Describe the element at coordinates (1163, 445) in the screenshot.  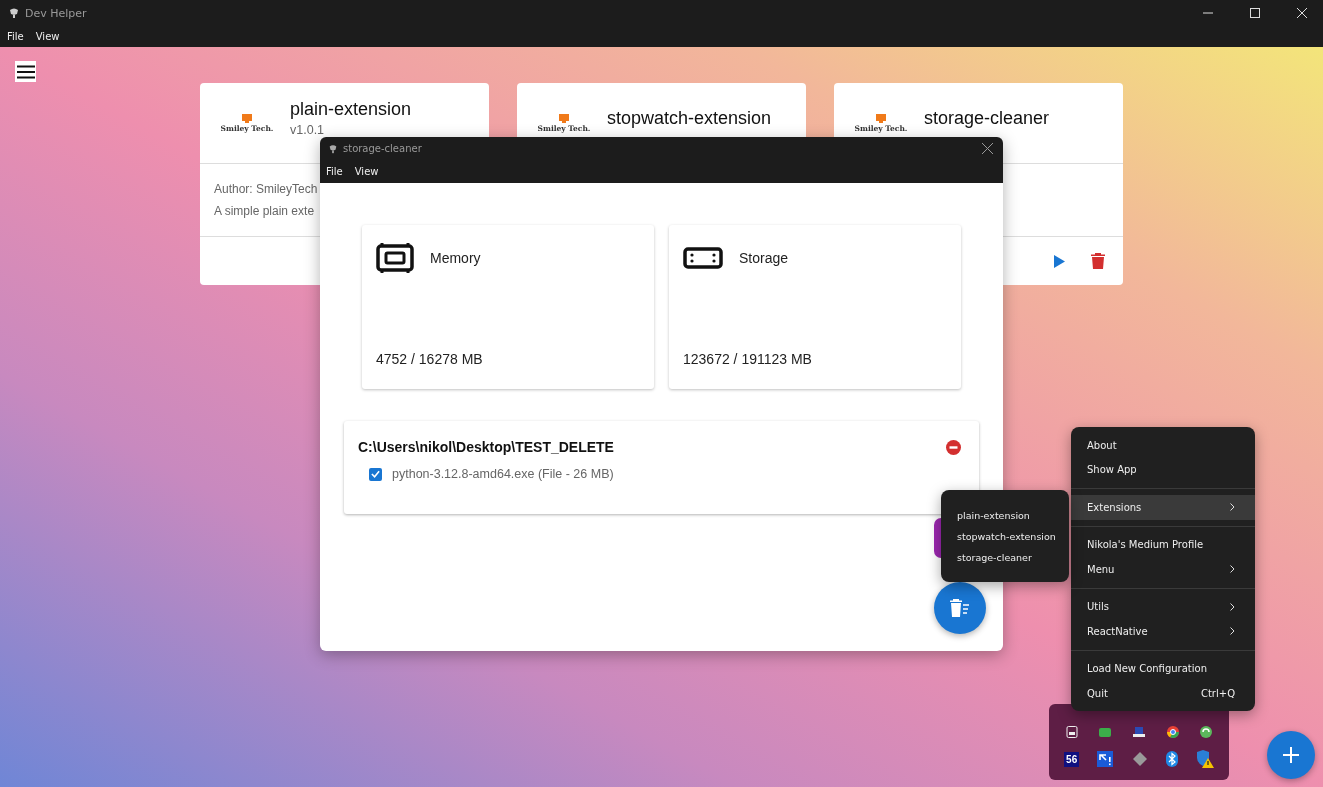
I see `context-menu-item: About` at that location.